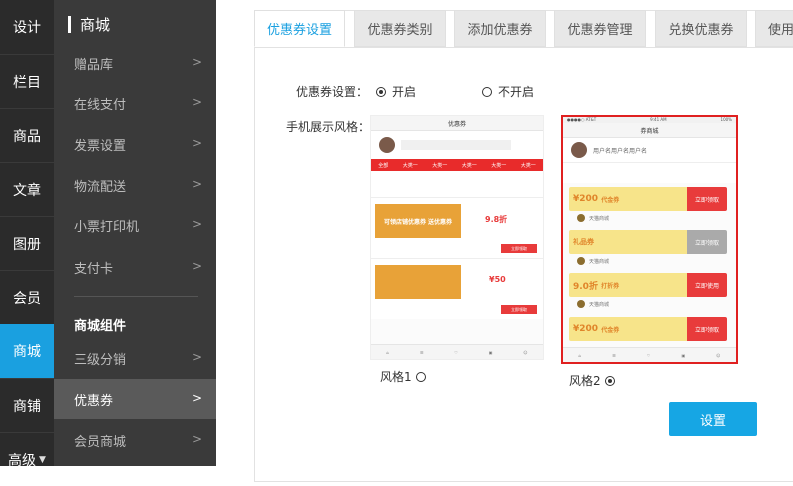 This screenshot has width=793, height=486. I want to click on tab-redeem-coupon: 兑换优惠券, so click(701, 28).